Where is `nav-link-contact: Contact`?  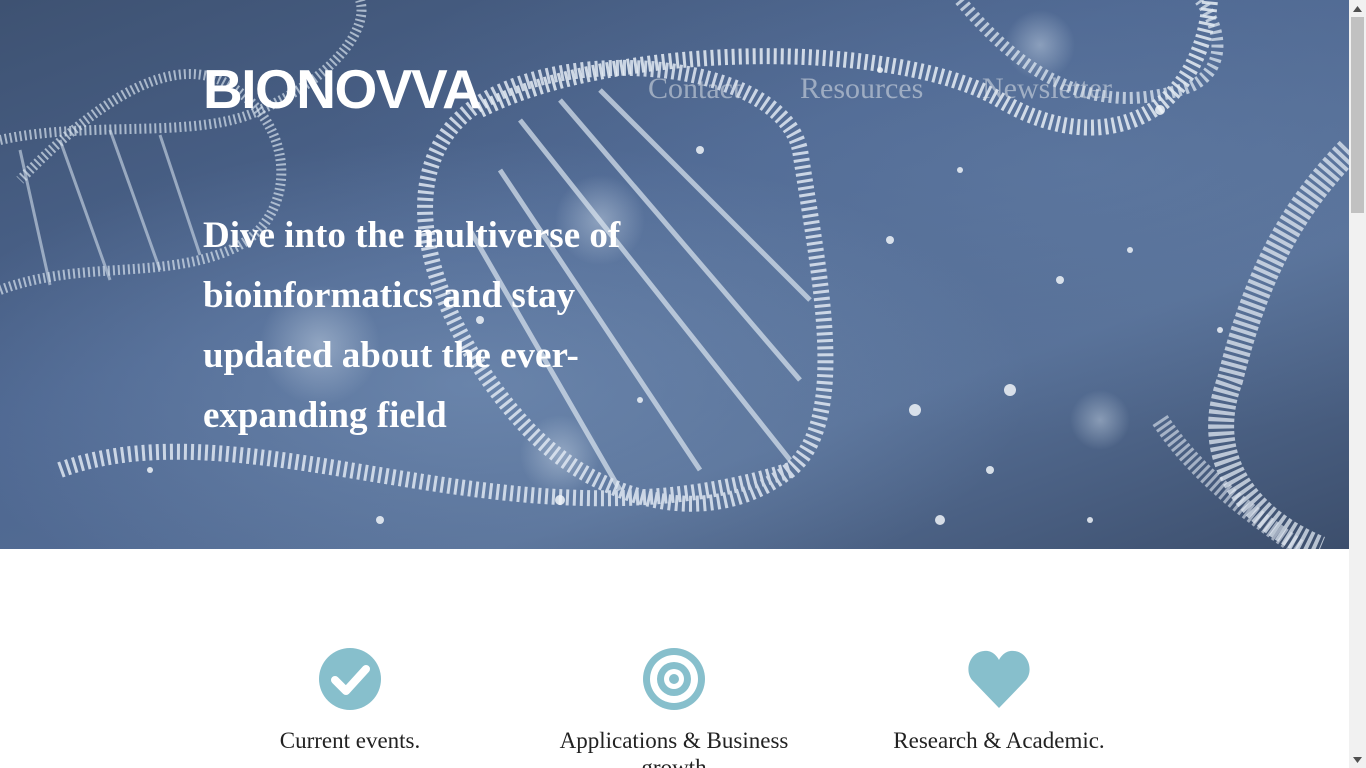
nav-link-contact: Contact is located at coordinates (694, 89).